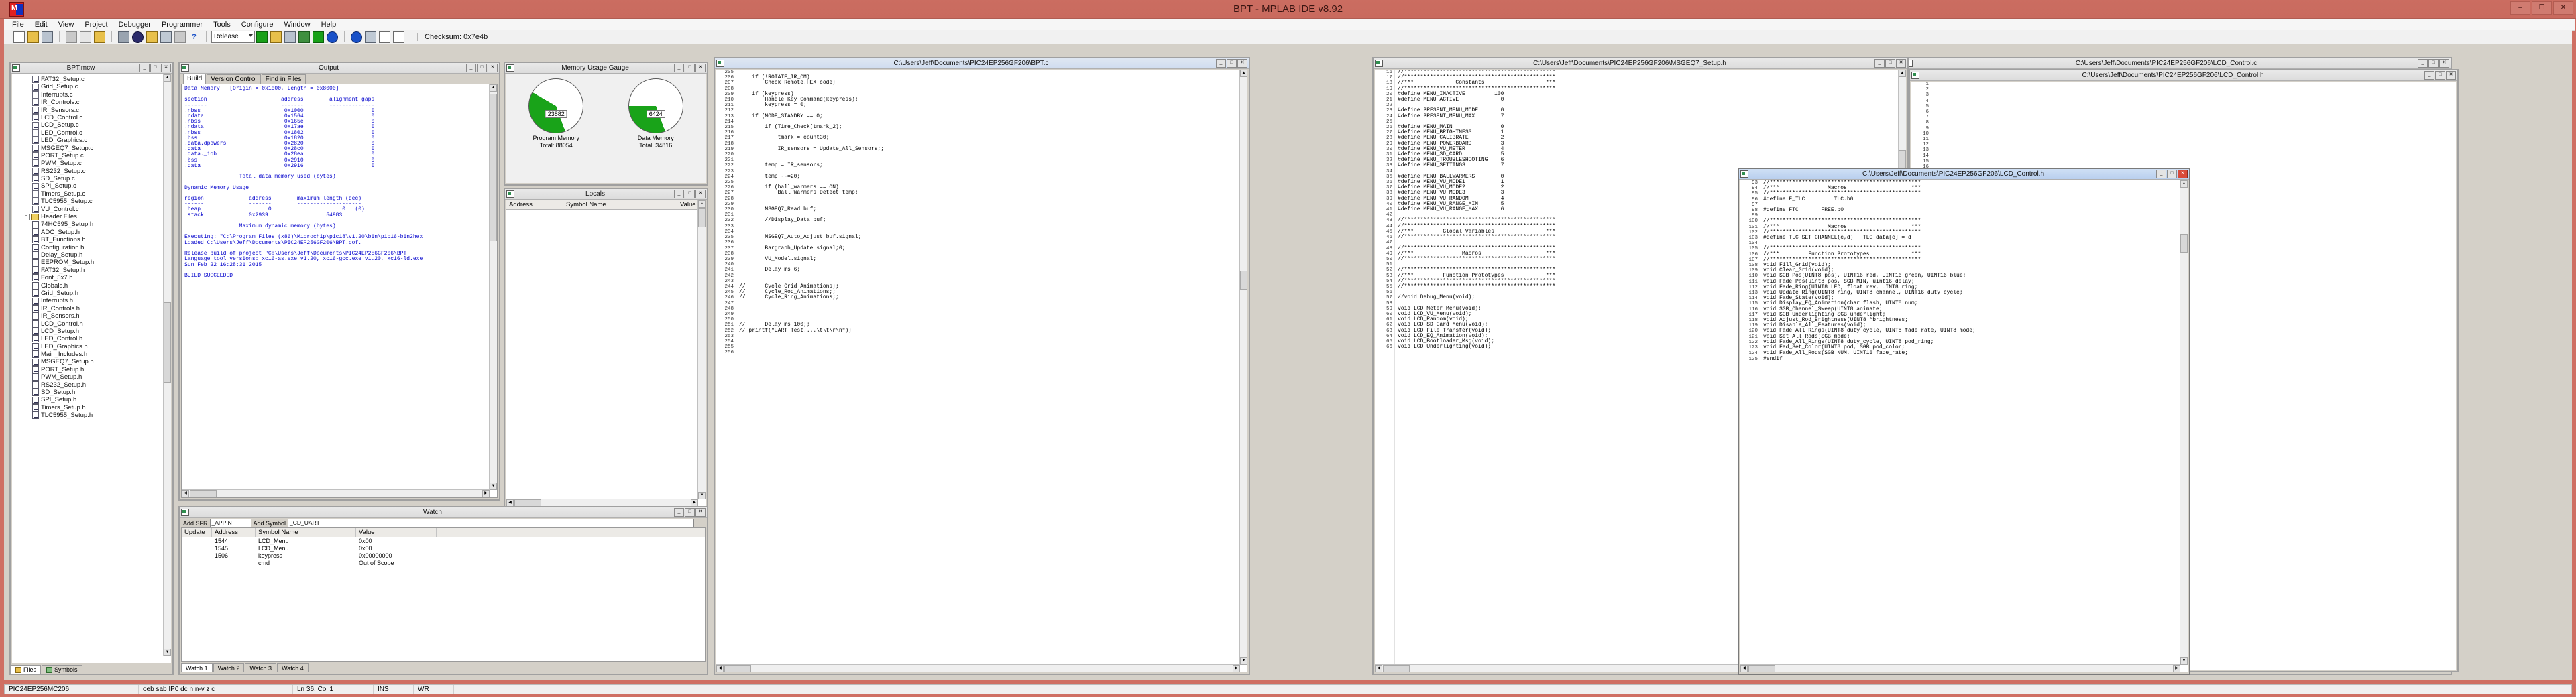 This screenshot has height=697, width=2576. What do you see at coordinates (92, 393) in the screenshot?
I see `tree-item: SD_Setup.h` at bounding box center [92, 393].